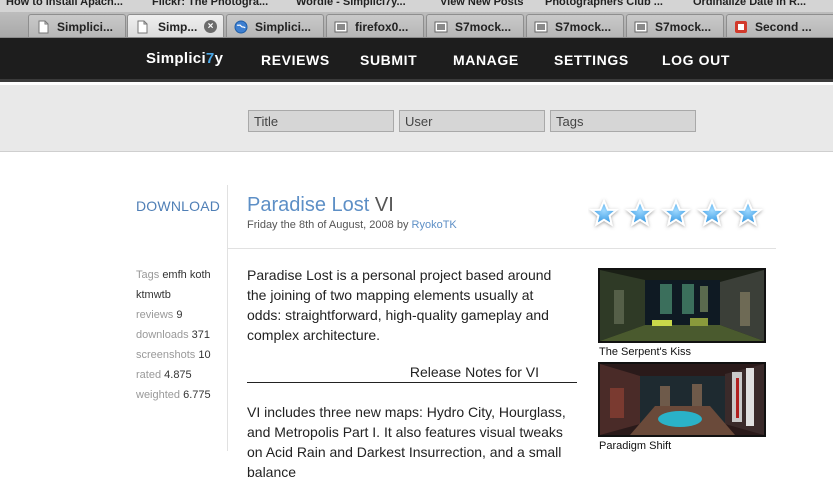 This screenshot has height=482, width=833. Describe the element at coordinates (241, 27) in the screenshot. I see `globe-icon` at that location.